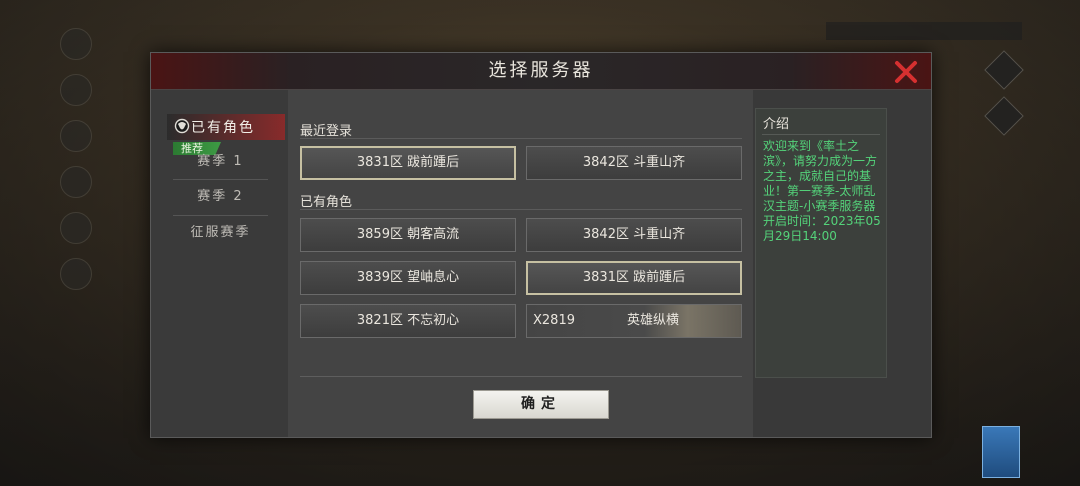 The image size is (1080, 486). I want to click on server-button-recent-2: 3842区 斗重山齐, so click(634, 163).